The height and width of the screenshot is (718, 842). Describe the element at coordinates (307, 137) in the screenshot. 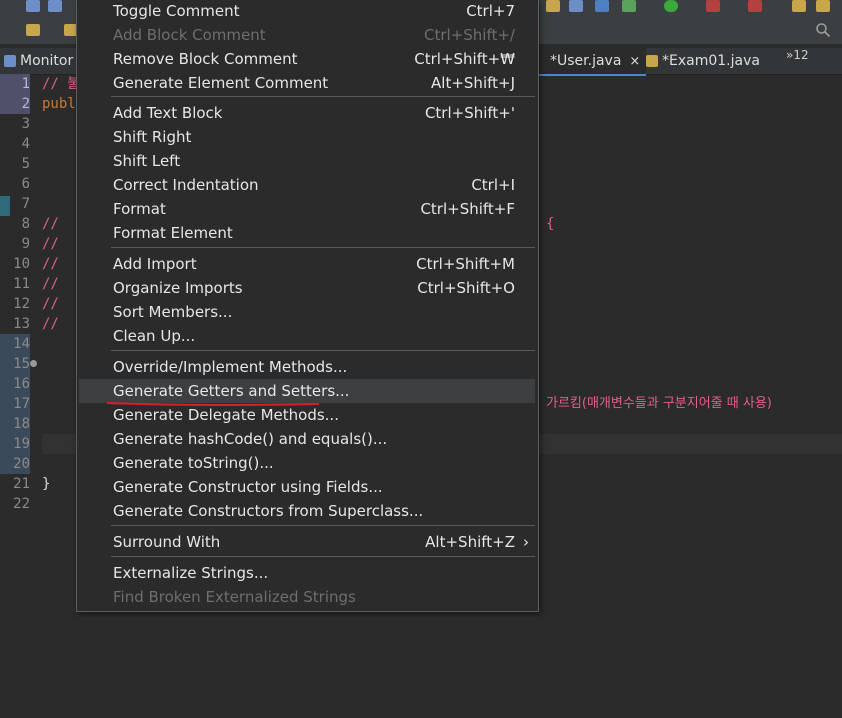

I see `menu-item-shift-right: Shift Right` at that location.